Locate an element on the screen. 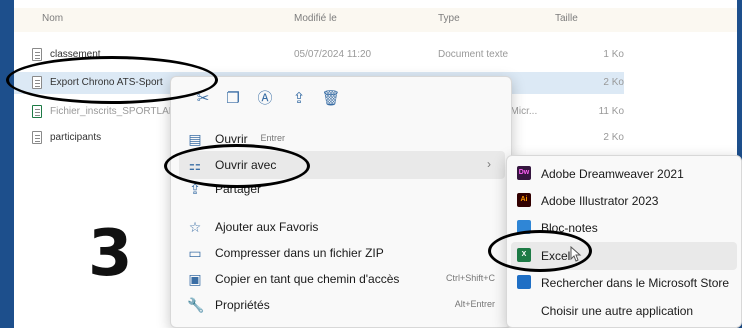 The image size is (742, 328). menu-item-label: Propriétés is located at coordinates (242, 305).